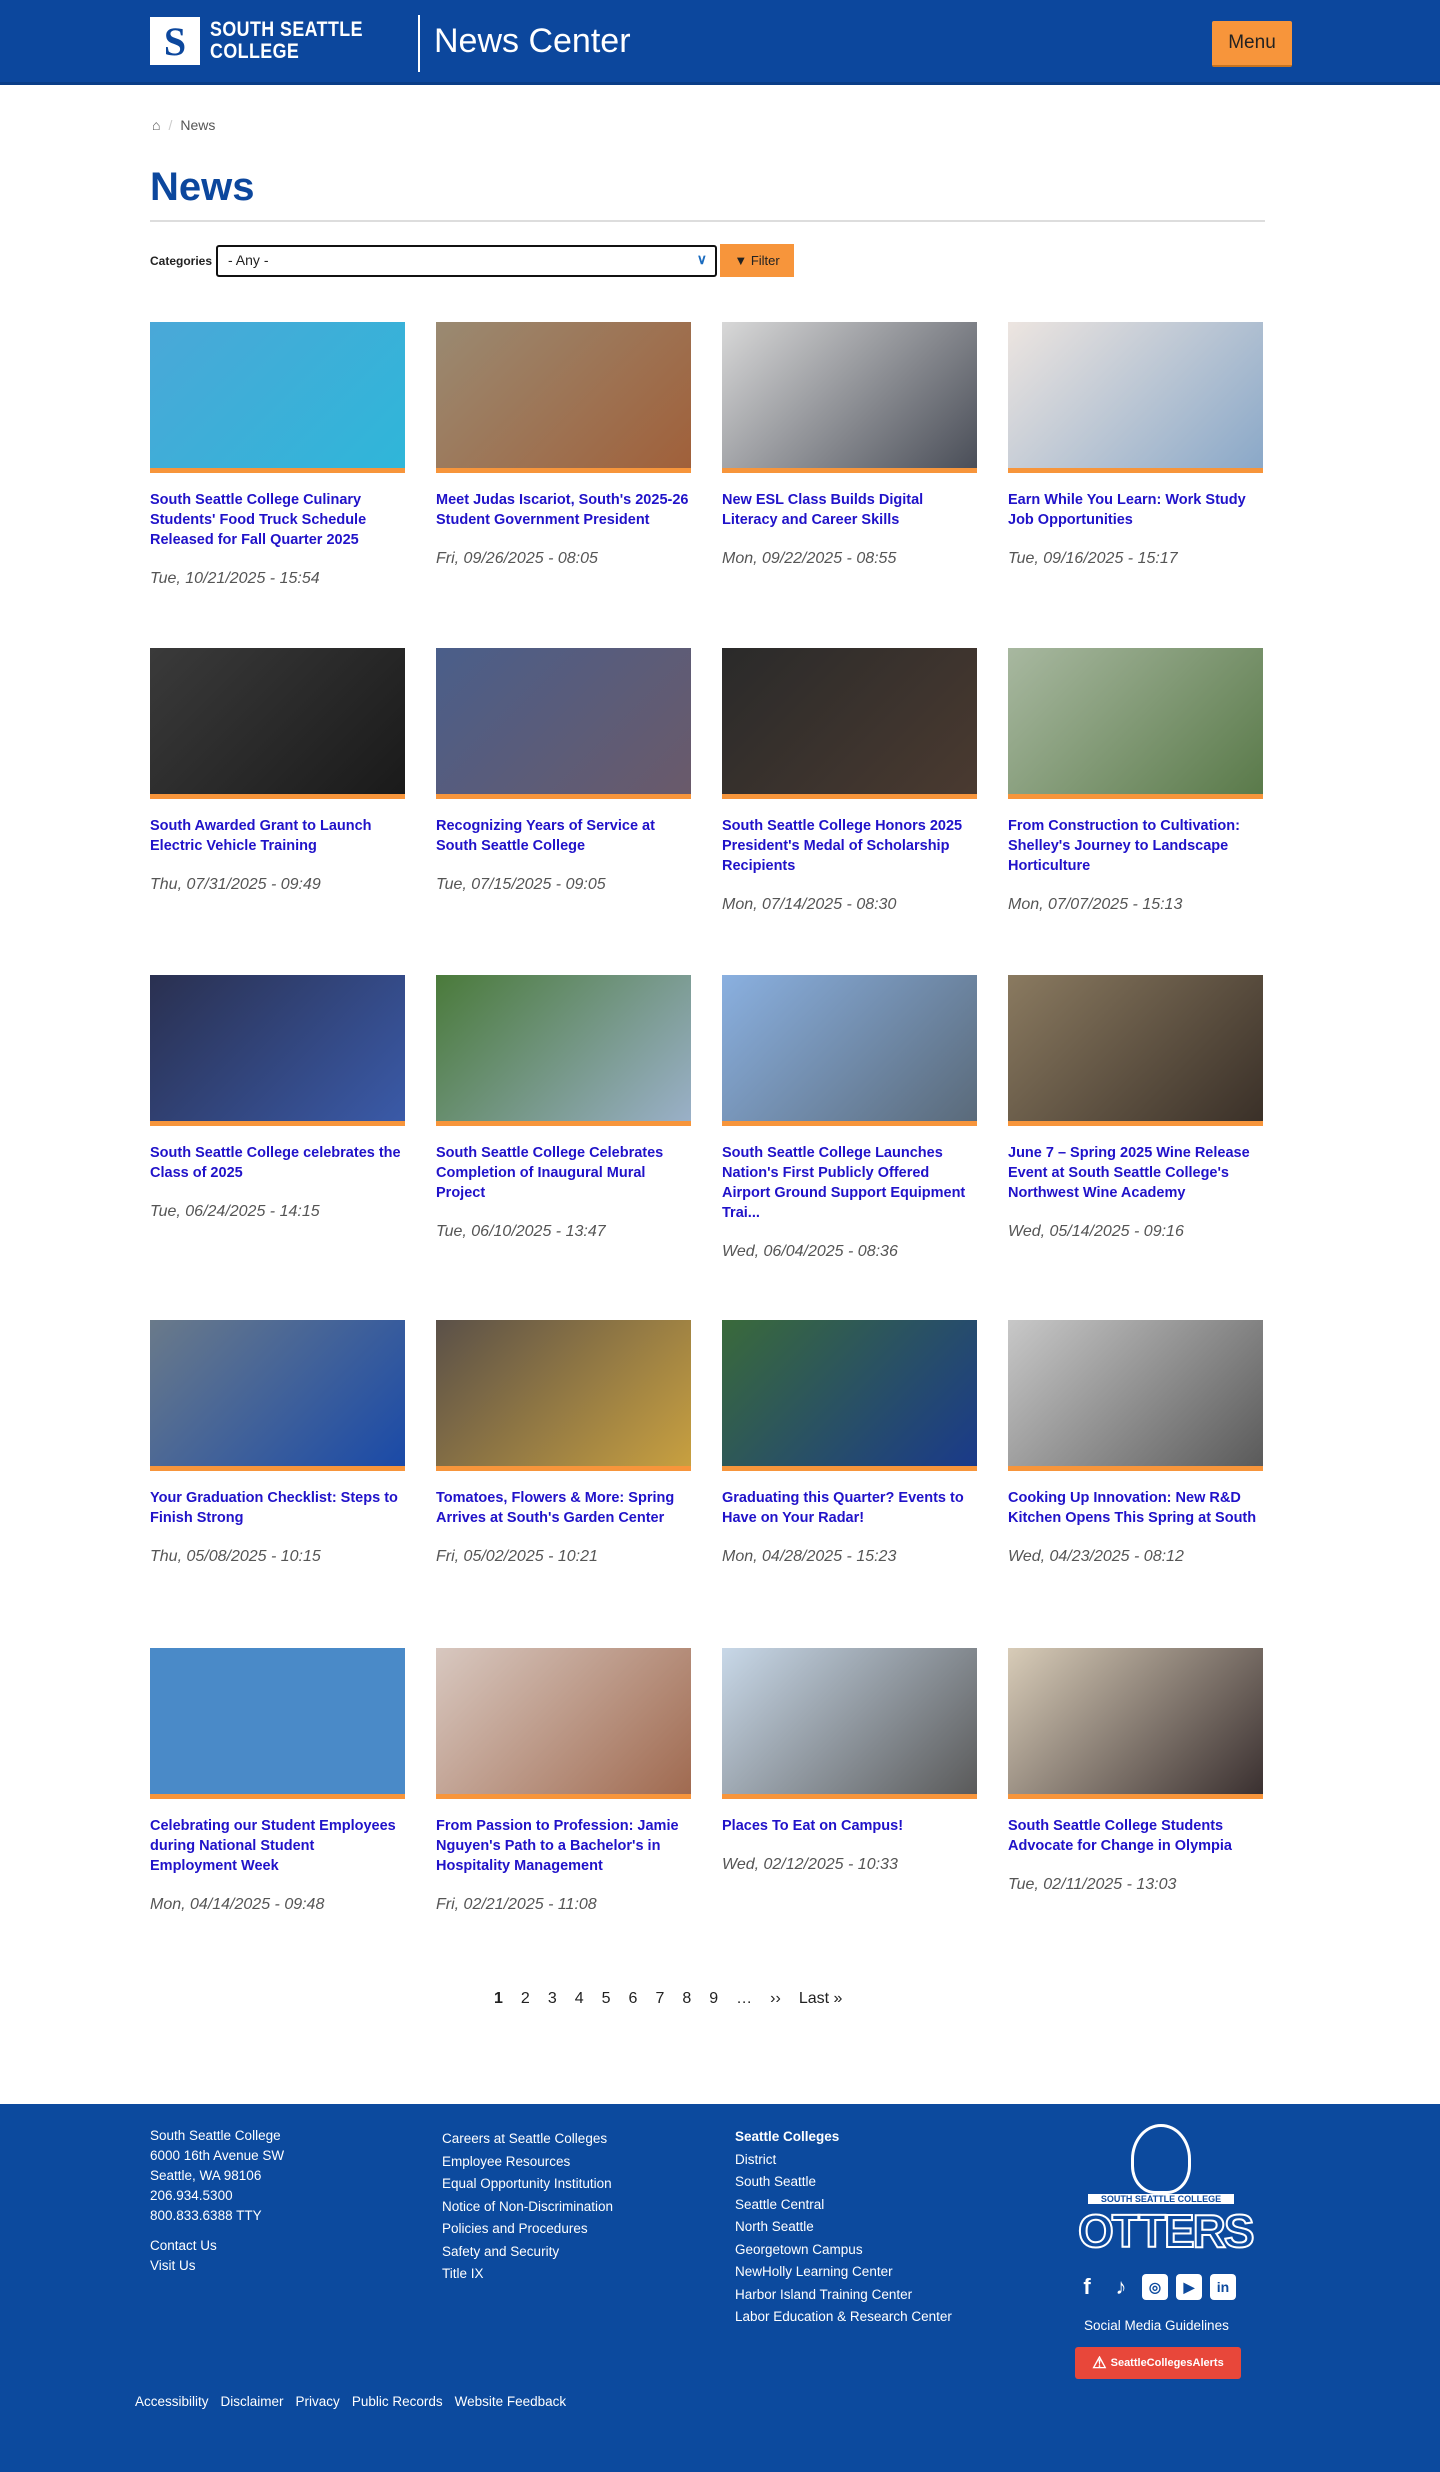 Image resolution: width=1440 pixels, height=2472 pixels. Describe the element at coordinates (713, 1999) in the screenshot. I see `page-link-9: 9` at that location.